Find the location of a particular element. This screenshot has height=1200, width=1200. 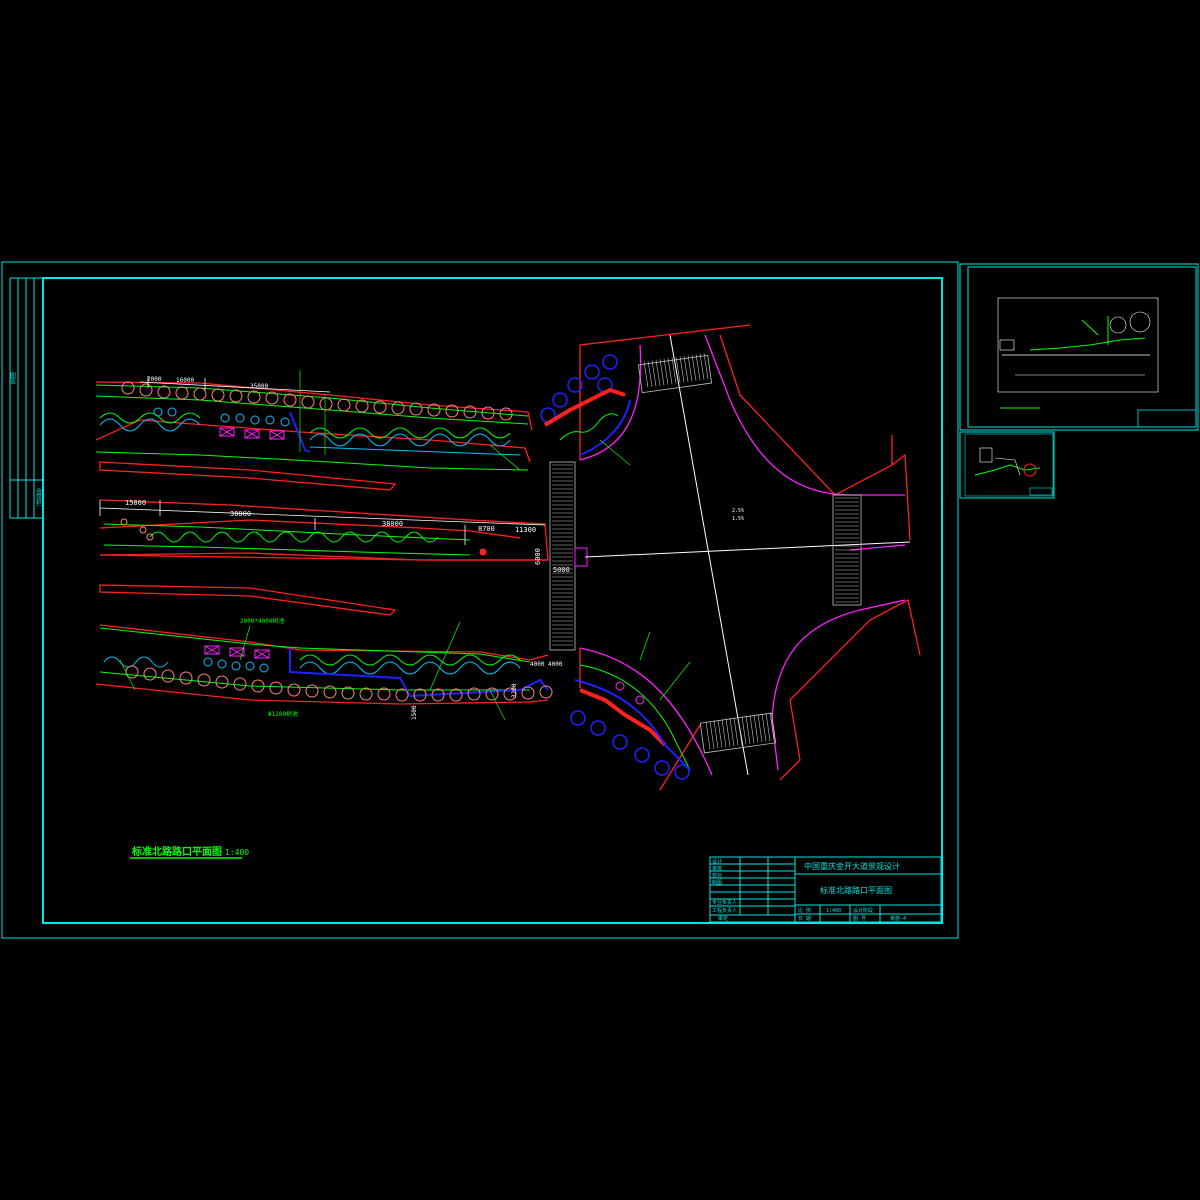

axis-label-2: 1.5% is located at coordinates (738, 519).